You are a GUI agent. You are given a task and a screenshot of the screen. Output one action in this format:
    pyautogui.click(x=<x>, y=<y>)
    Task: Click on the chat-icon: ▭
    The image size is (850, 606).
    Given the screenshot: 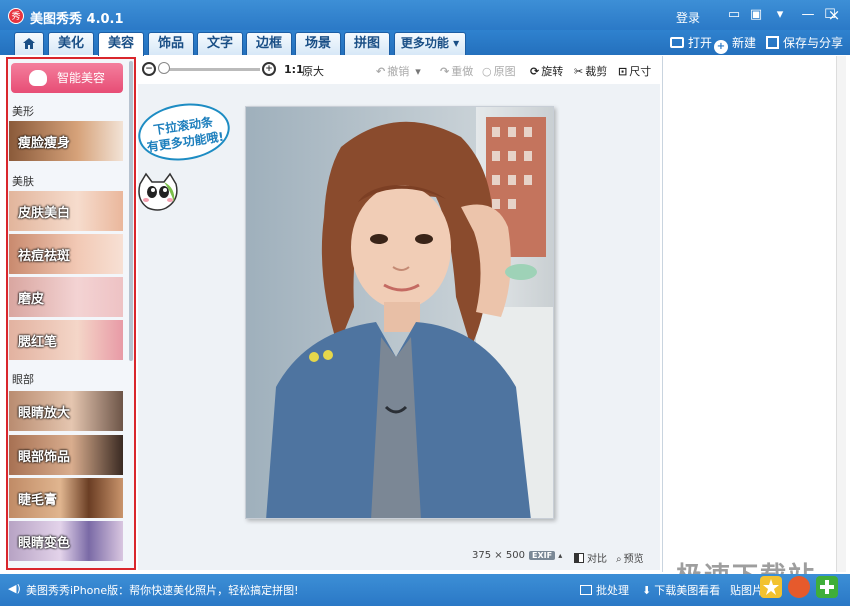 What is the action you would take?
    pyautogui.click(x=734, y=15)
    